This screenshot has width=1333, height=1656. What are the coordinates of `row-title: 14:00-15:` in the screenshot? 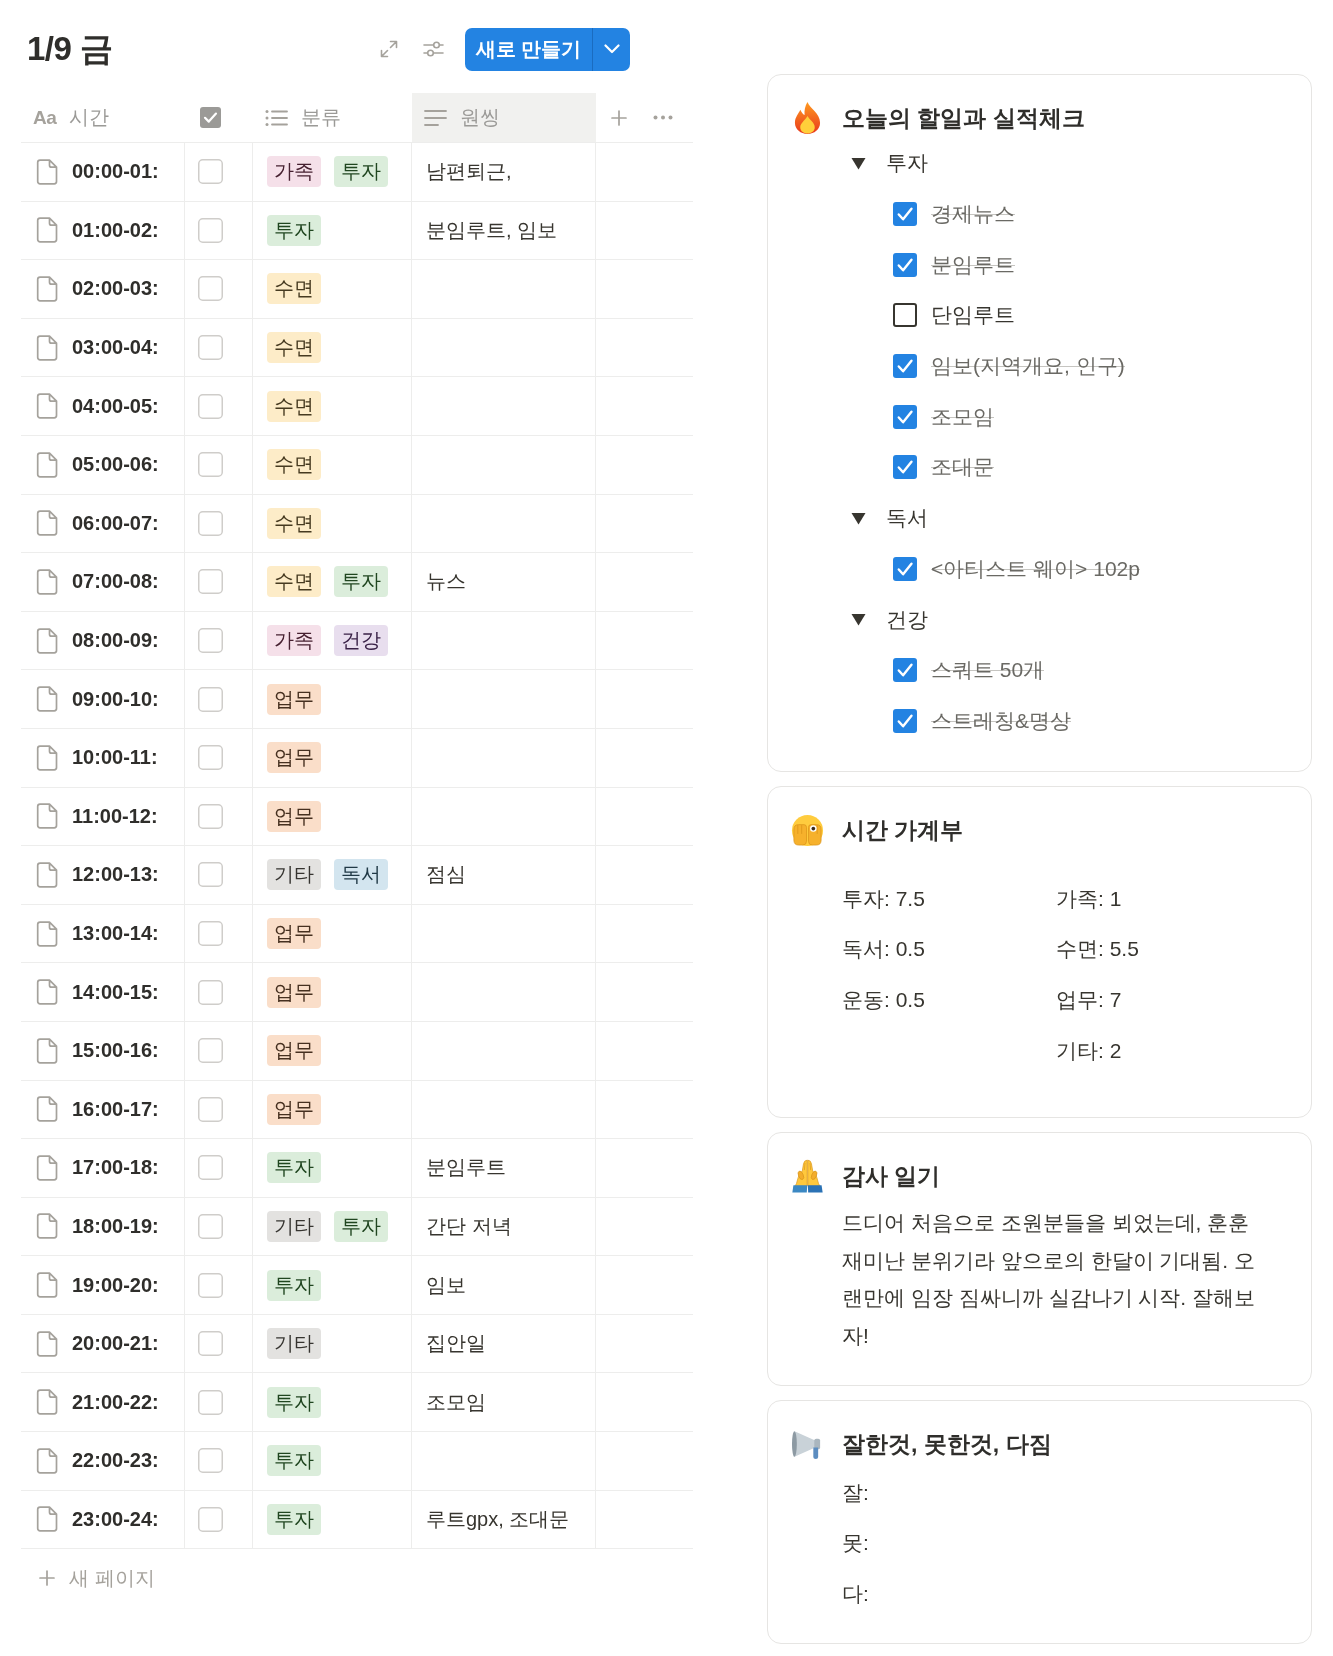 It's located at (115, 992).